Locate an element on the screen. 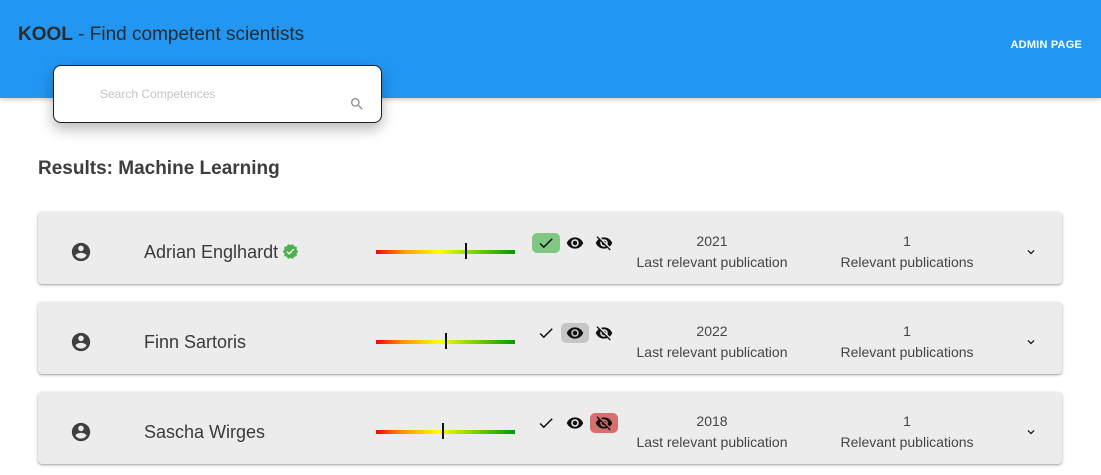  scientist-name-text: Adrian Englhardt is located at coordinates (211, 252).